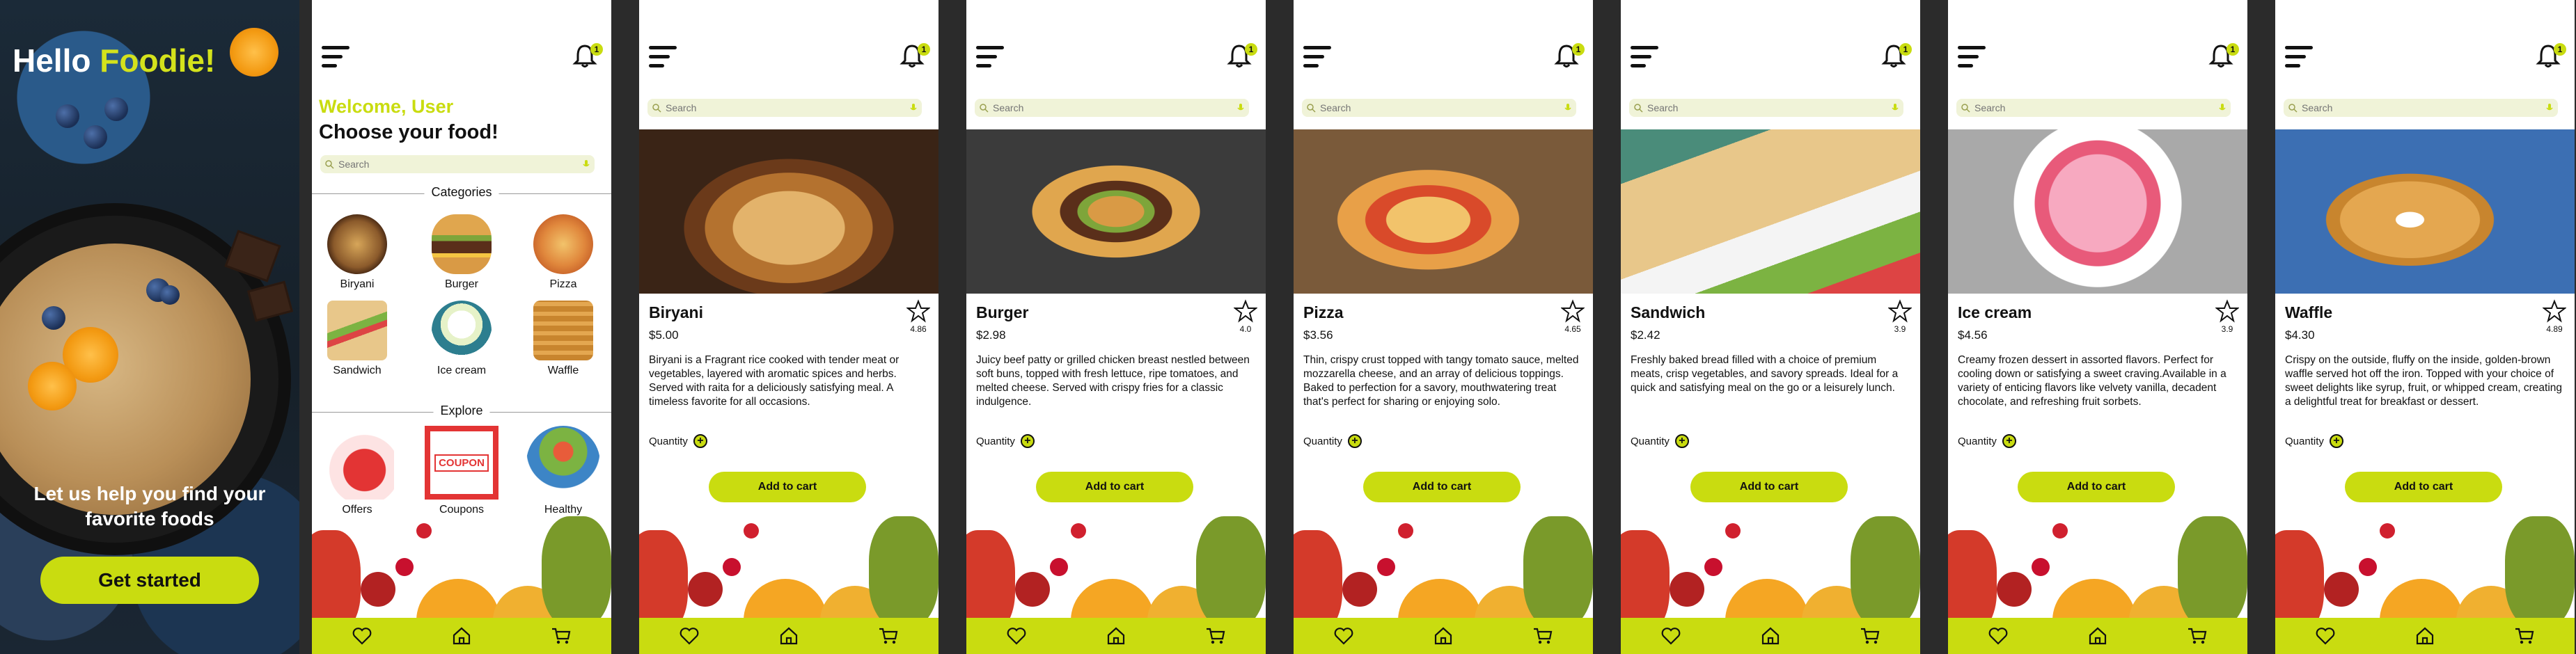  Describe the element at coordinates (664, 335) in the screenshot. I see `food-price: $5.00` at that location.